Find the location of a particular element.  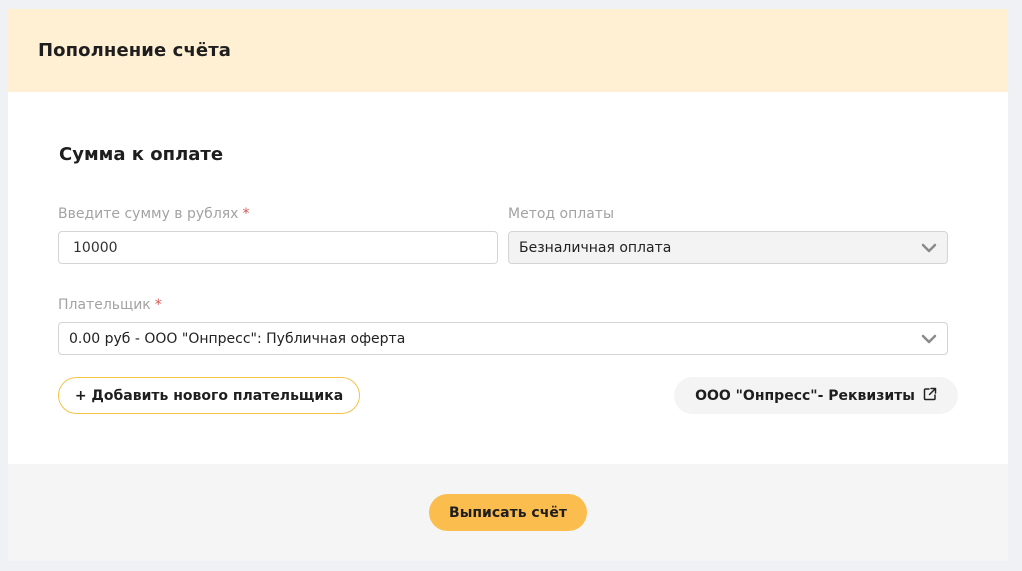

payer-label-text: Плательщик is located at coordinates (104, 305).